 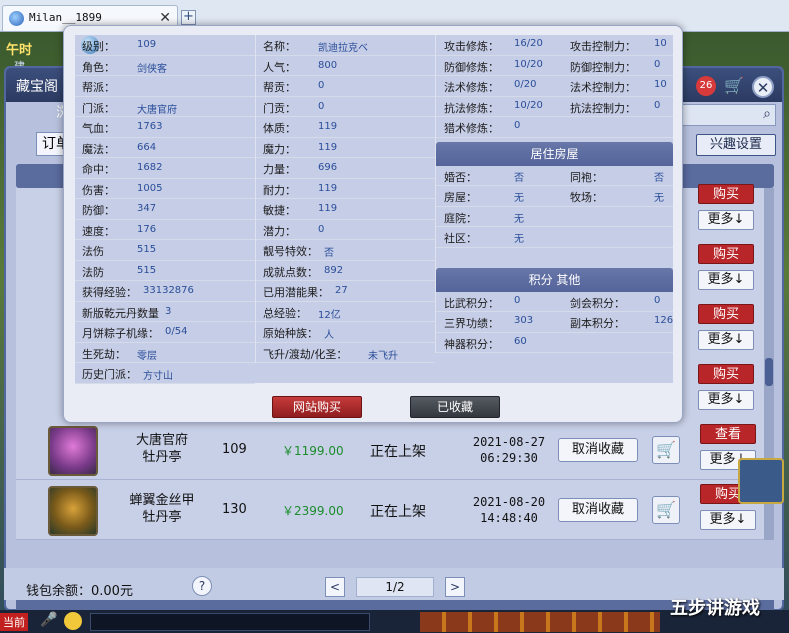 I want to click on row-name: 大唐官府 牡丹亭, so click(x=161, y=449).